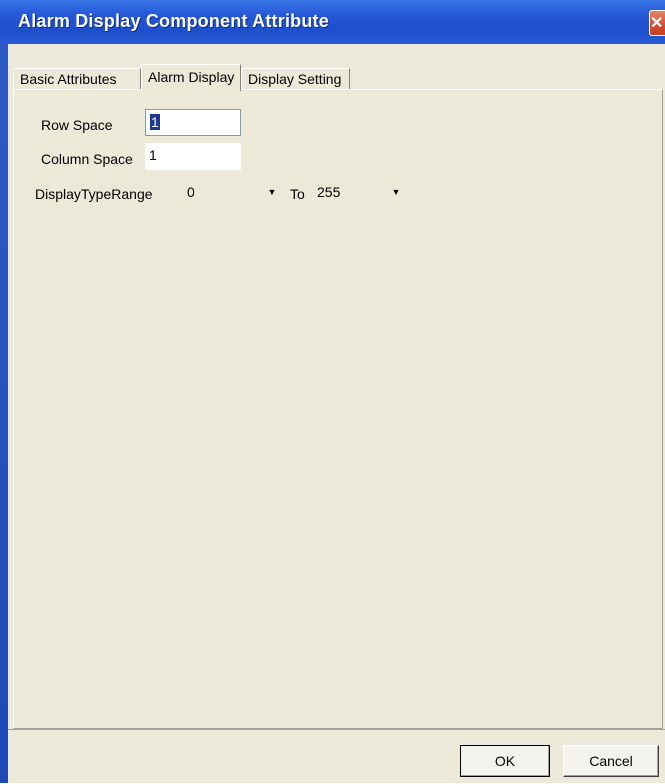  Describe the element at coordinates (191, 77) in the screenshot. I see `tab-alarm-display: Alarm Display` at that location.